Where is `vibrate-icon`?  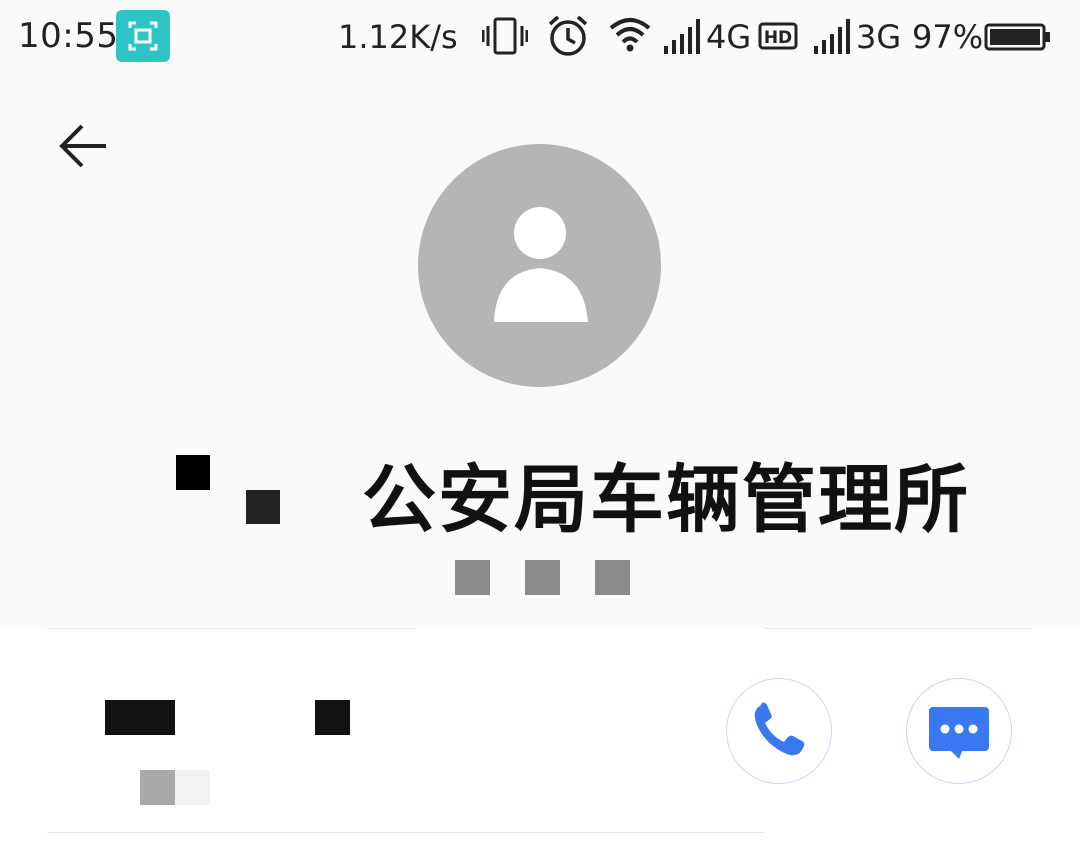 vibrate-icon is located at coordinates (505, 38).